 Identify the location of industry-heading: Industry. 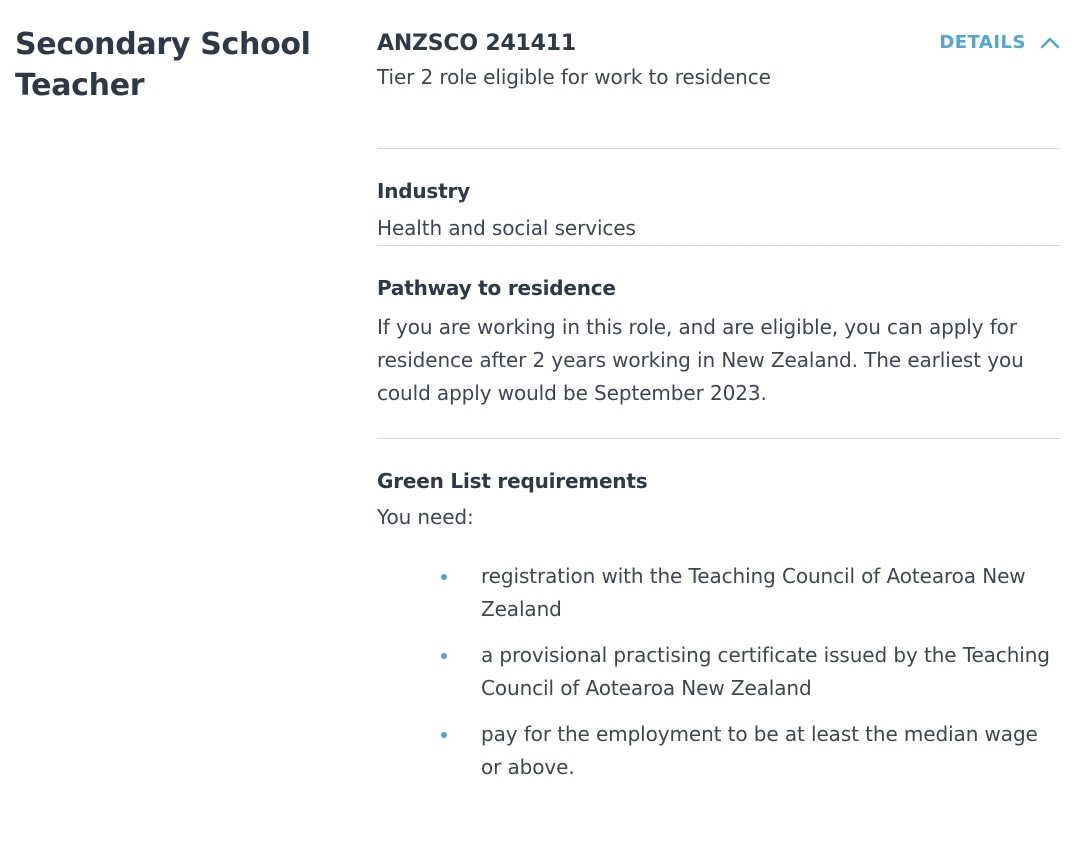
(423, 191).